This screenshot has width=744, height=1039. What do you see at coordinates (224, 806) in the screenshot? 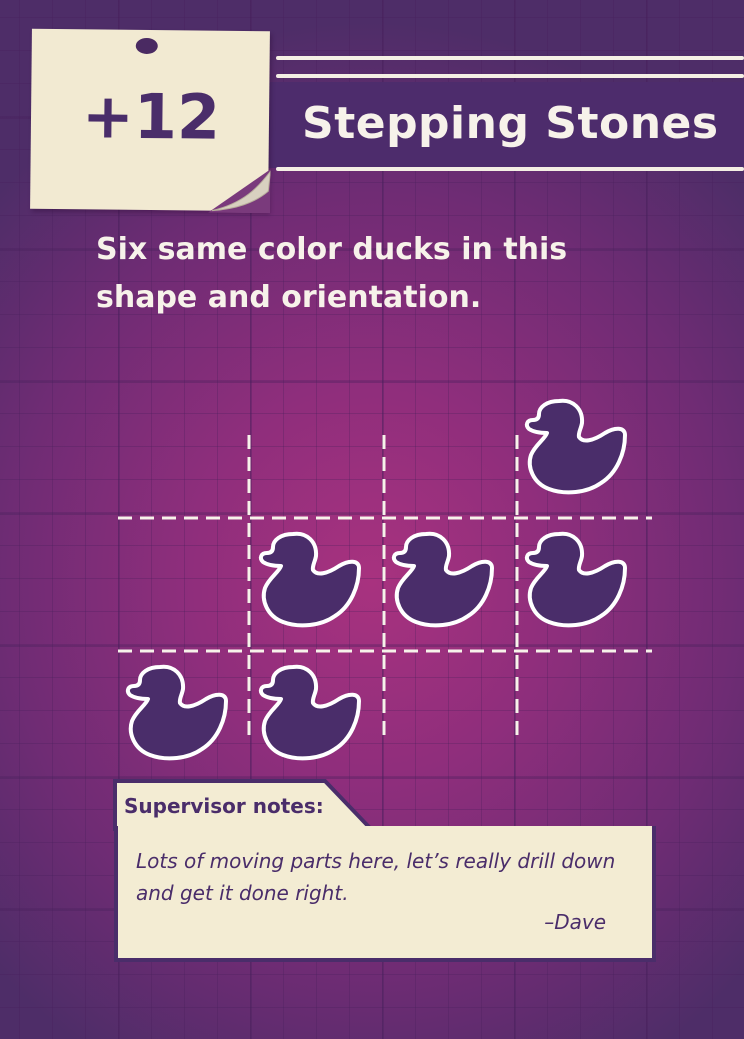
I see `supervisor-label: Supervisor notes:` at bounding box center [224, 806].